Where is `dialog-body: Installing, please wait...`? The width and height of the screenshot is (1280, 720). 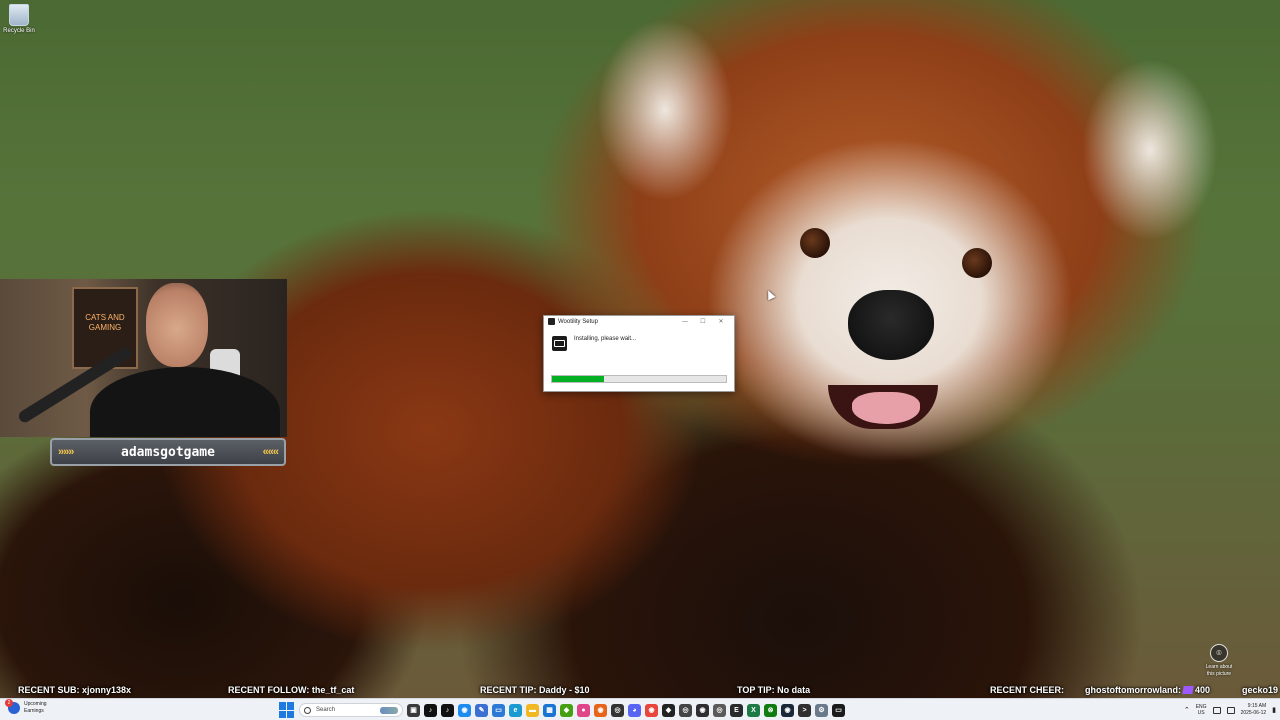
dialog-body: Installing, please wait... is located at coordinates (640, 343).